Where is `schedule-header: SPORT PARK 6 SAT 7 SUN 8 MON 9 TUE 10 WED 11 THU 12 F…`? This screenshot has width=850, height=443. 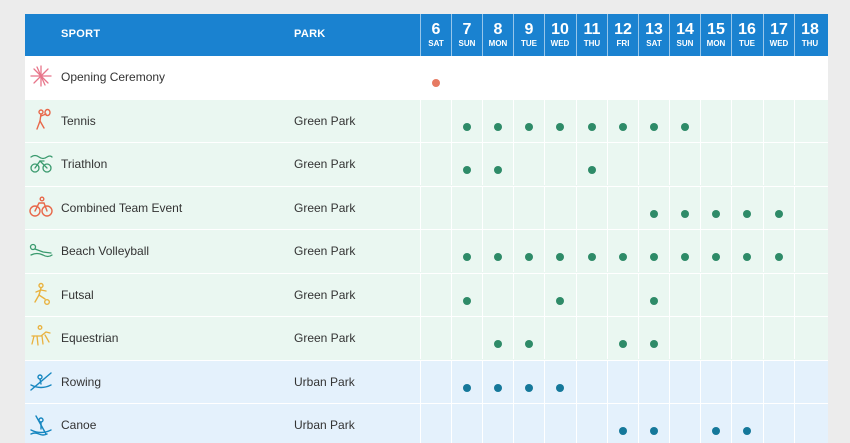 schedule-header: SPORT PARK 6 SAT 7 SUN 8 MON 9 TUE 10 WED 11 THU 12 F… is located at coordinates (426, 35).